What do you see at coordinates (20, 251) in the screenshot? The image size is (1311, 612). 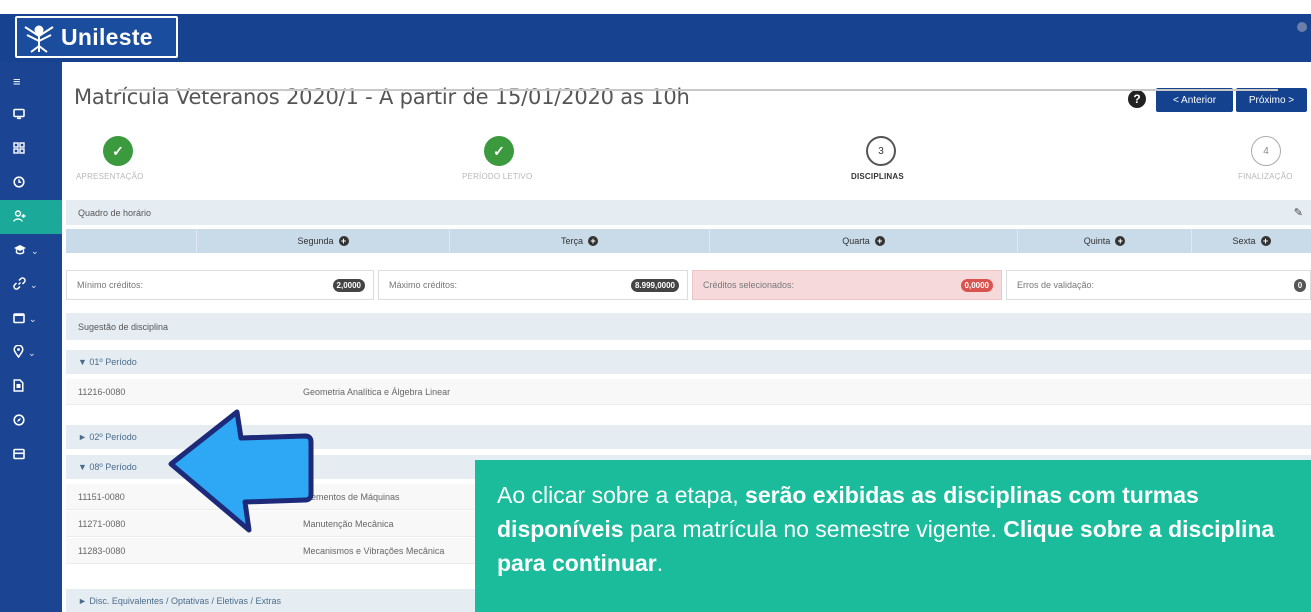 I see `graduation-cap-icon` at bounding box center [20, 251].